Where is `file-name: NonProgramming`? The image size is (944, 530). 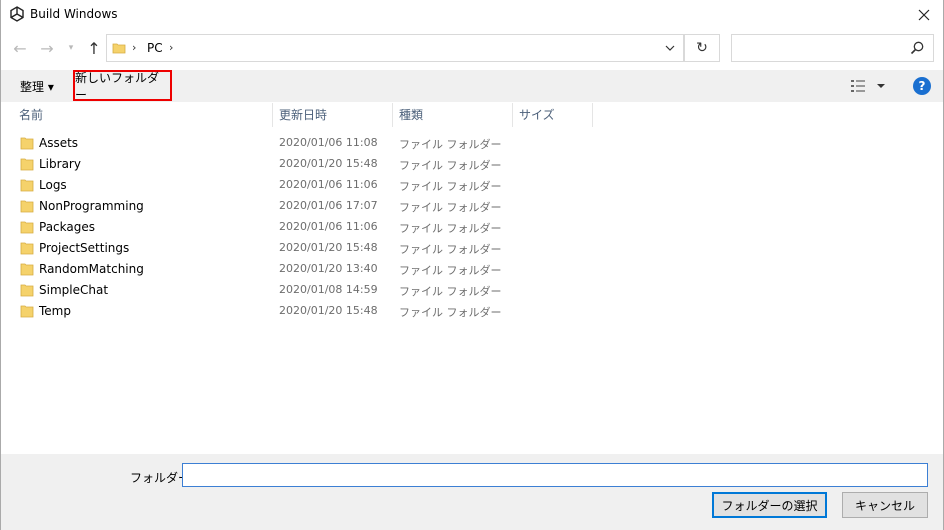 file-name: NonProgramming is located at coordinates (91, 206).